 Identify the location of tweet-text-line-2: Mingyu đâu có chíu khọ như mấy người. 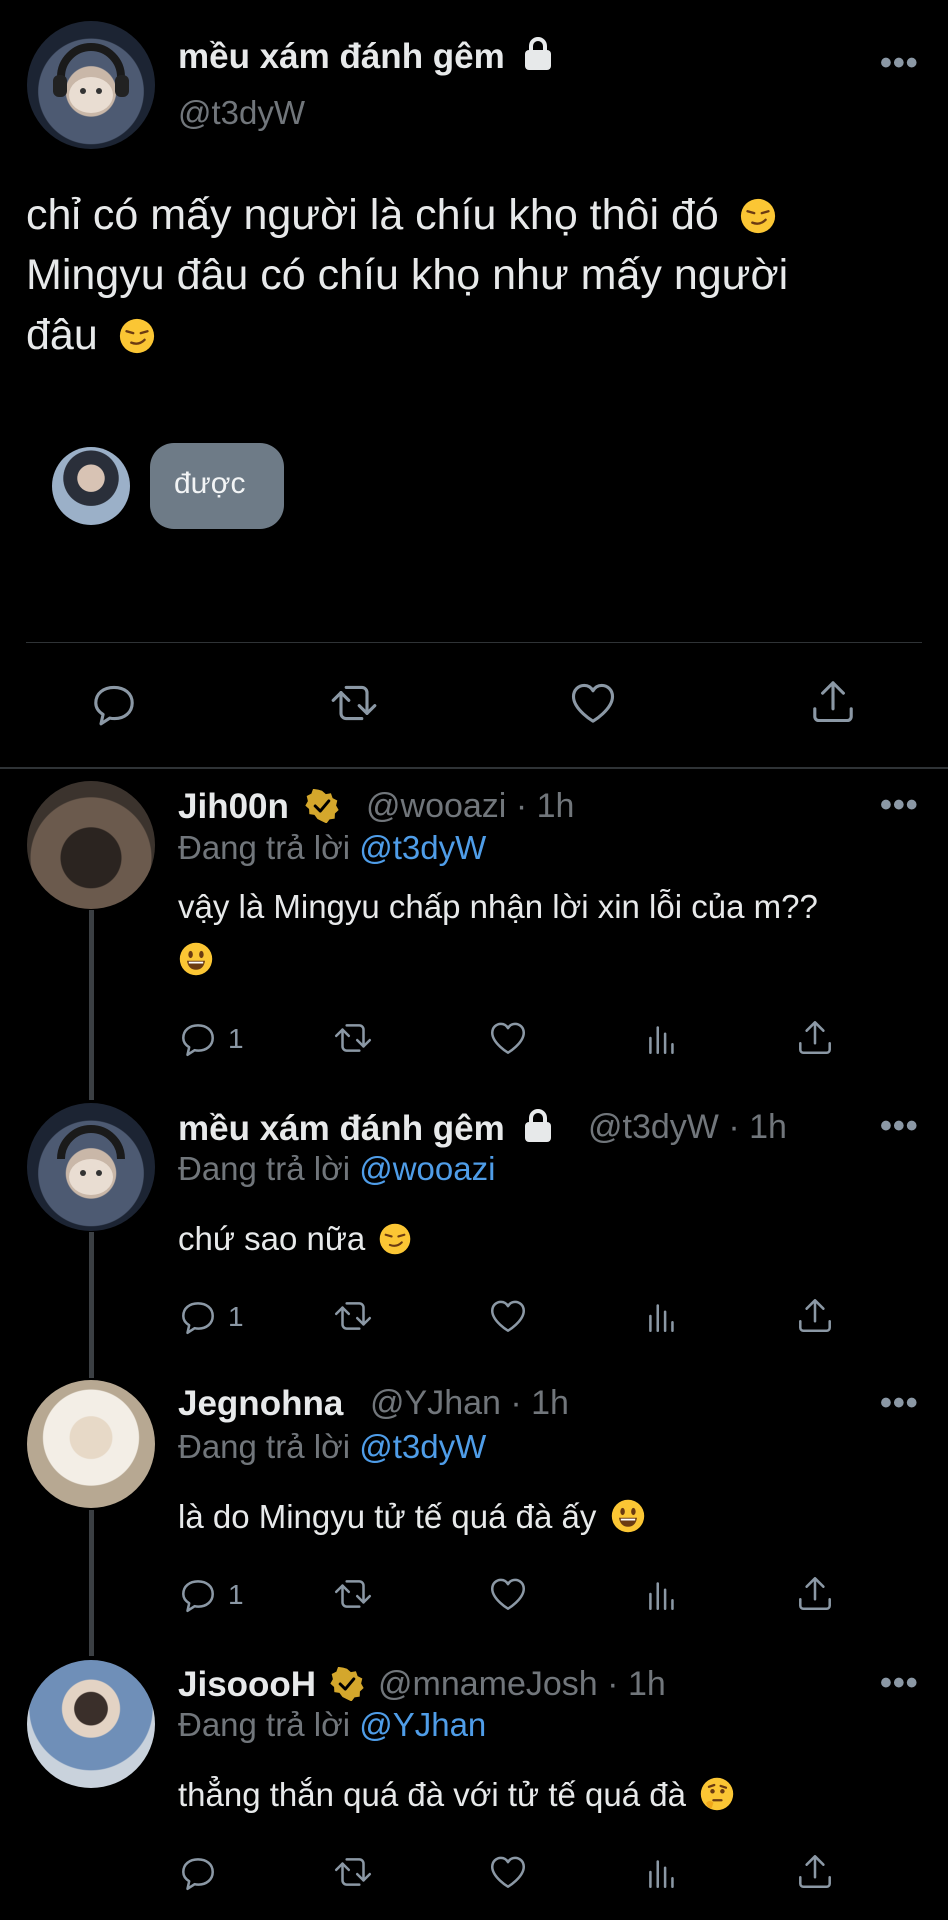
(407, 275).